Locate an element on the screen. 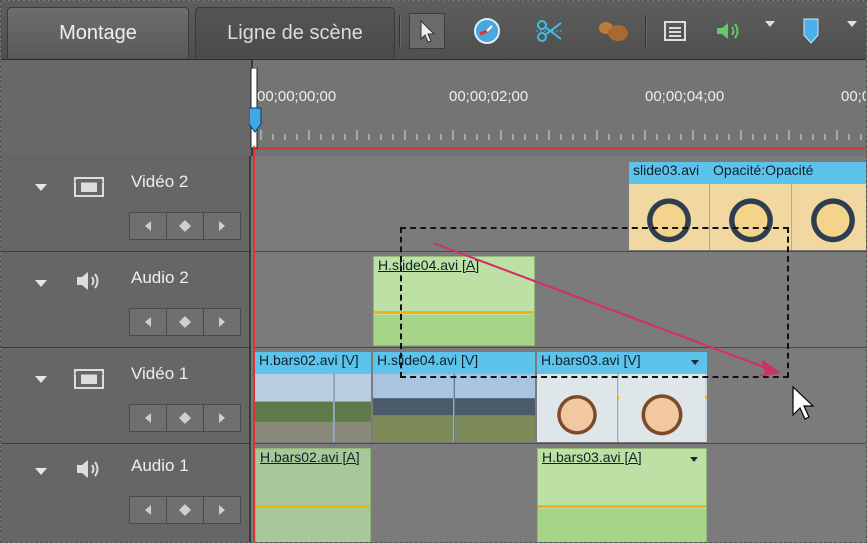 The width and height of the screenshot is (867, 543). waveform-area is located at coordinates (622, 525).